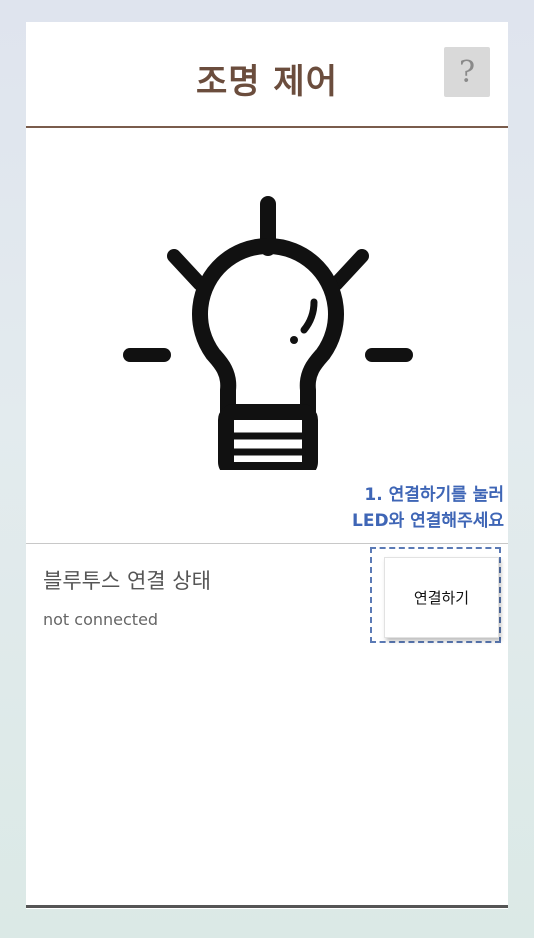 The height and width of the screenshot is (938, 534). What do you see at coordinates (441, 597) in the screenshot?
I see `connect-button: 연결하기` at bounding box center [441, 597].